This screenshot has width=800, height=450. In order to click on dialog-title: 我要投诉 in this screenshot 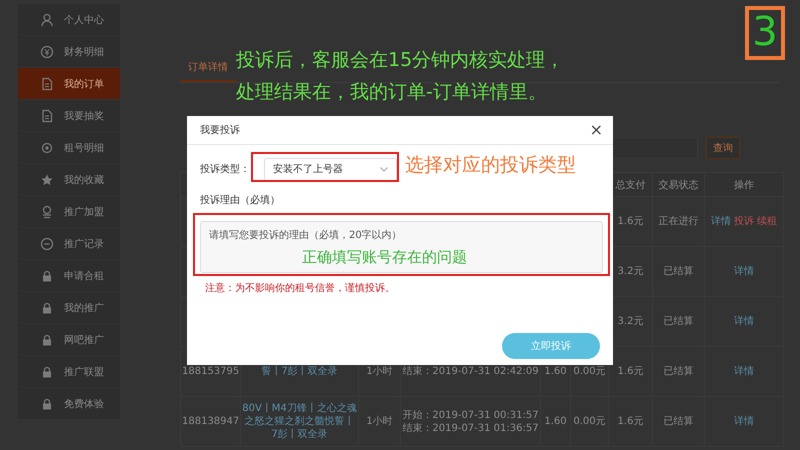, I will do `click(220, 130)`.